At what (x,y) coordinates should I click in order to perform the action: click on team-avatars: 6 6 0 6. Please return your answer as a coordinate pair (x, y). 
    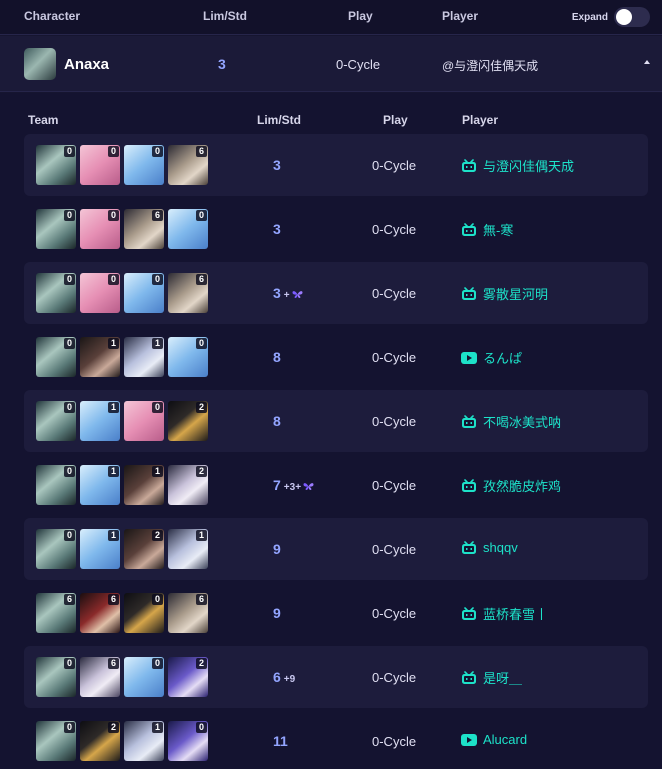
    Looking at the image, I should click on (124, 613).